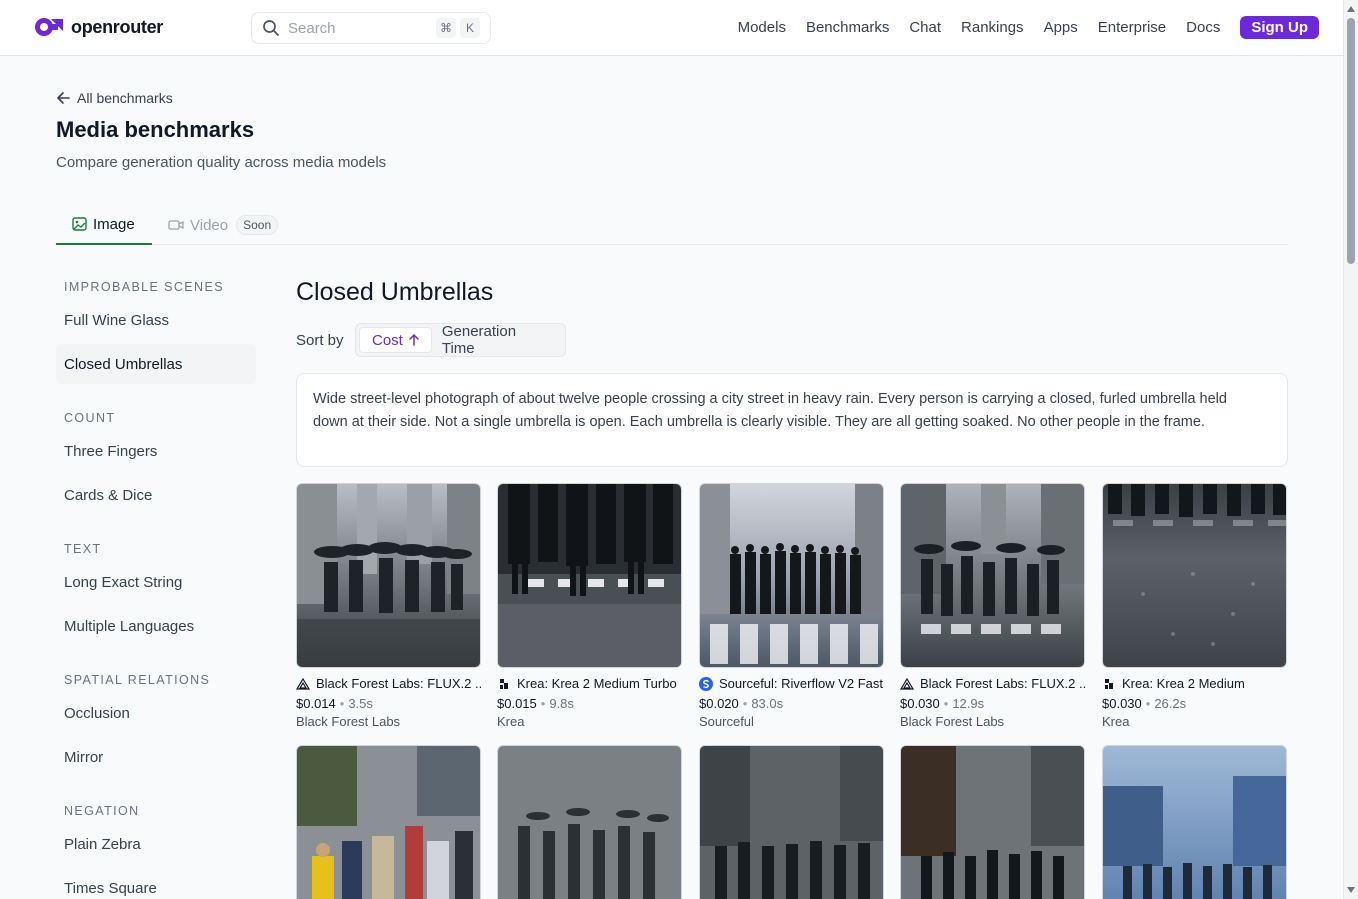 The height and width of the screenshot is (899, 1358). I want to click on model-name-text: Sourceful: Riverflow V2 Fast, so click(801, 683).